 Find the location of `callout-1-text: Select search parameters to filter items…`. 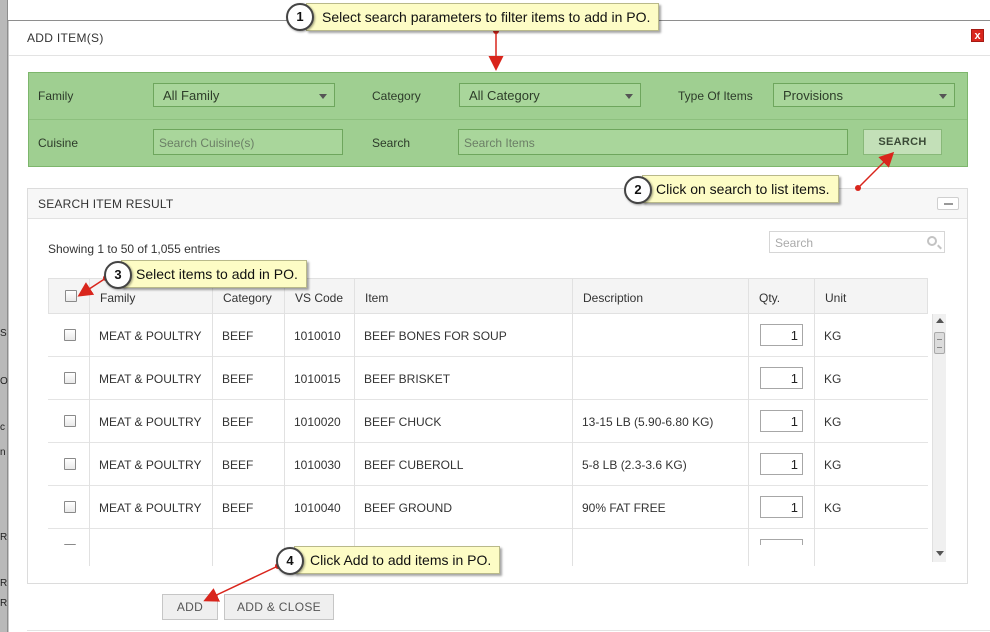

callout-1-text: Select search parameters to filter items… is located at coordinates (486, 17).